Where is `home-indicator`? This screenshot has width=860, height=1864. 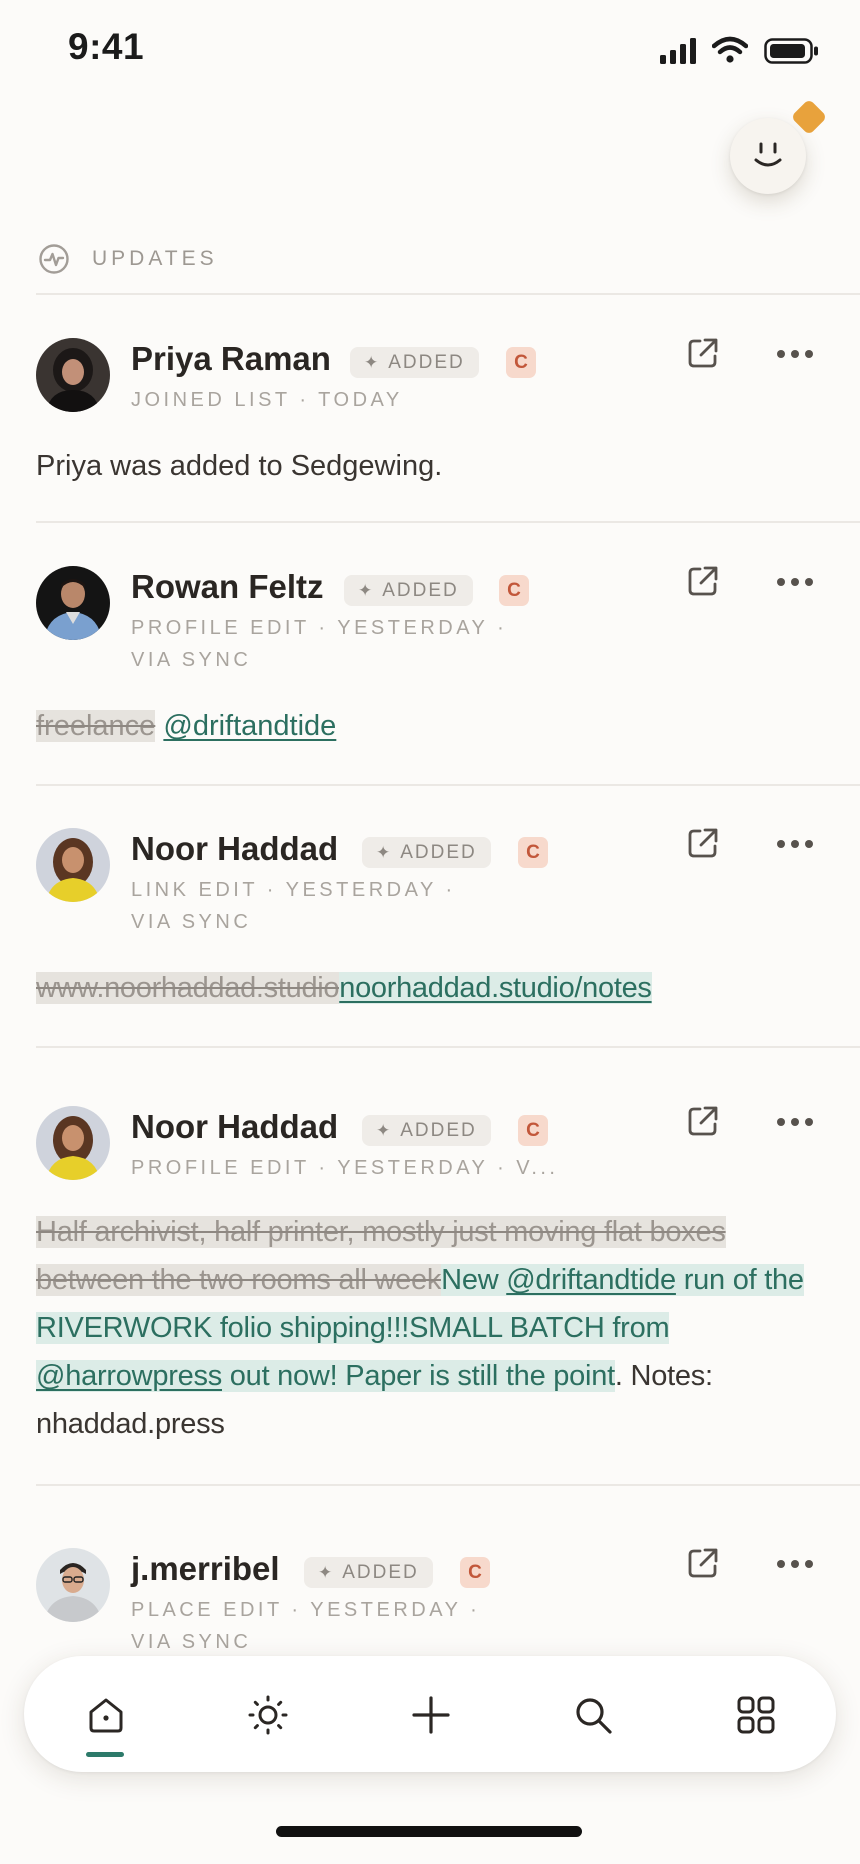
home-indicator is located at coordinates (429, 1831).